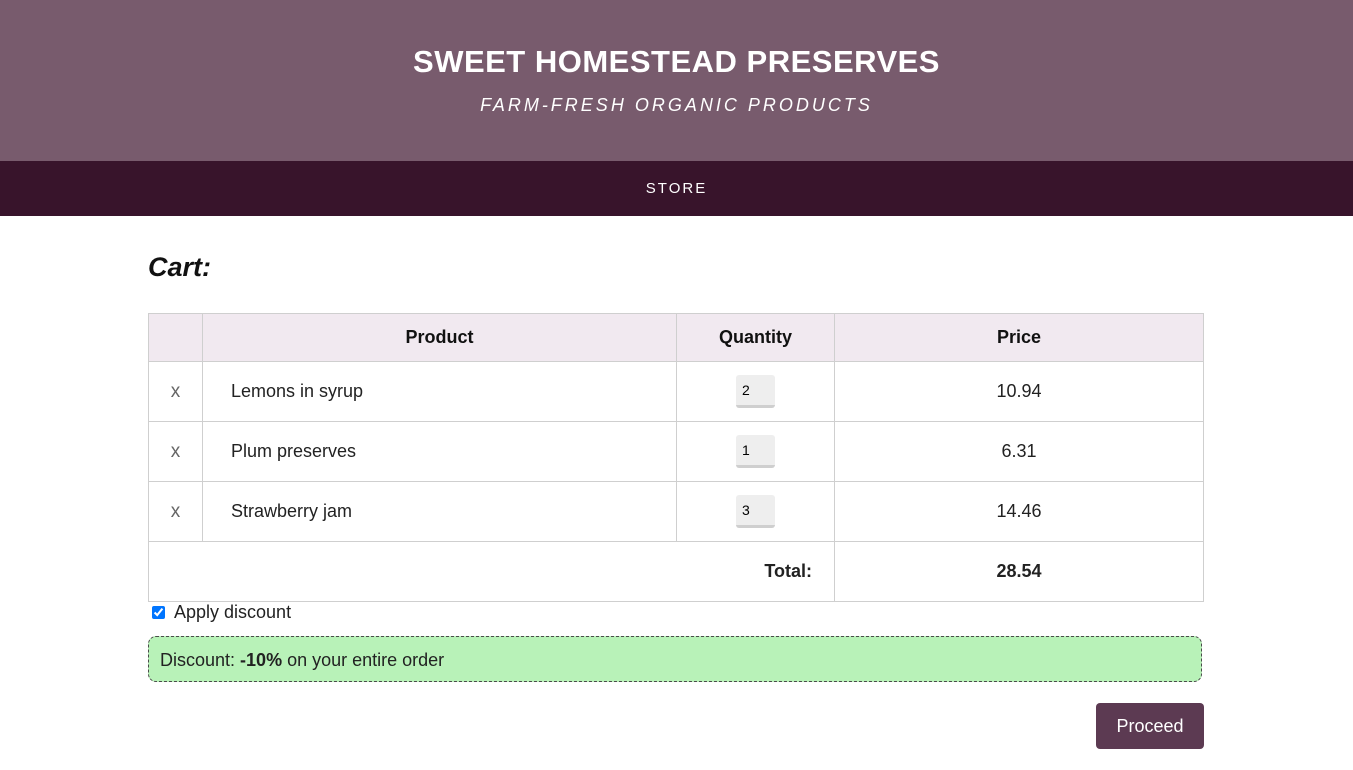  I want to click on apply-discount-toggle: Apply discount, so click(221, 612).